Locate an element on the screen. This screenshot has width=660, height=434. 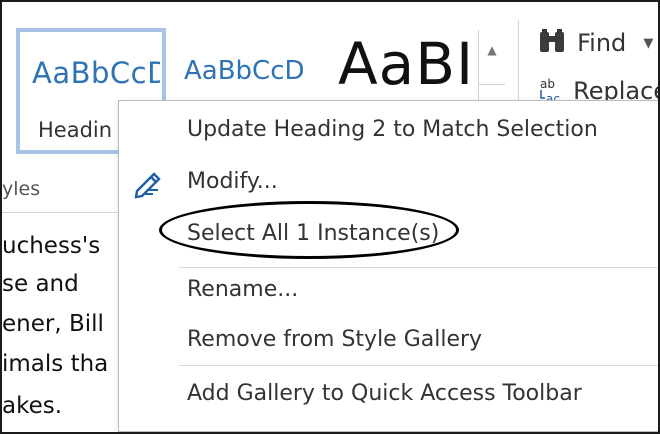
menu-item-label: Update Heading 2 to Match Selection is located at coordinates (392, 129).